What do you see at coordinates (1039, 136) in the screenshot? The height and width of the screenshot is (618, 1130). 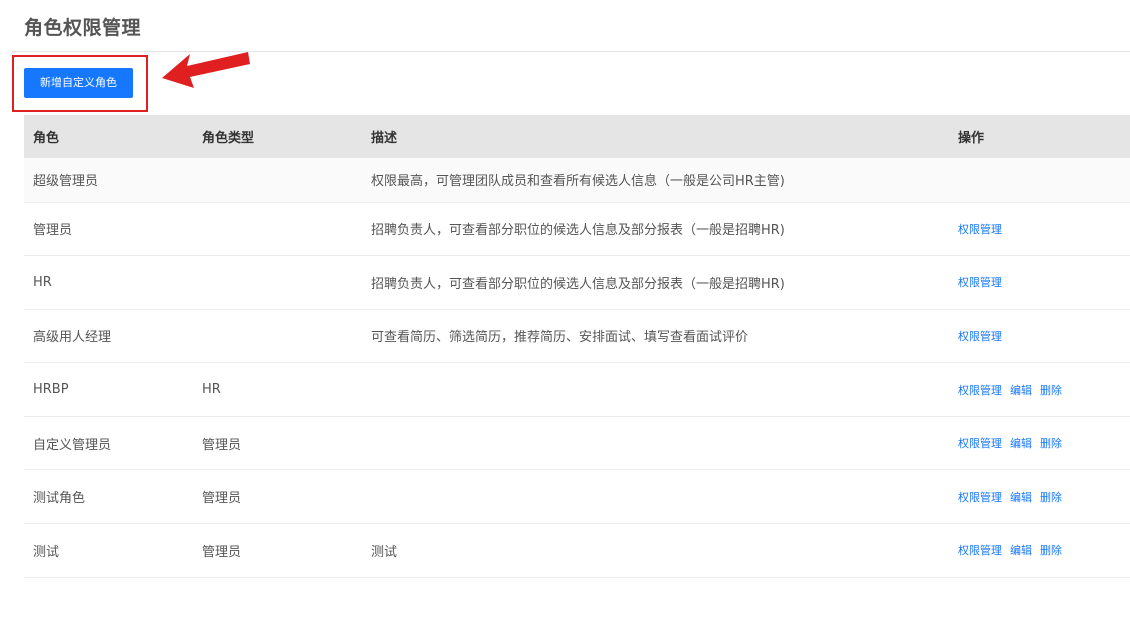 I see `header-actions: 操作` at bounding box center [1039, 136].